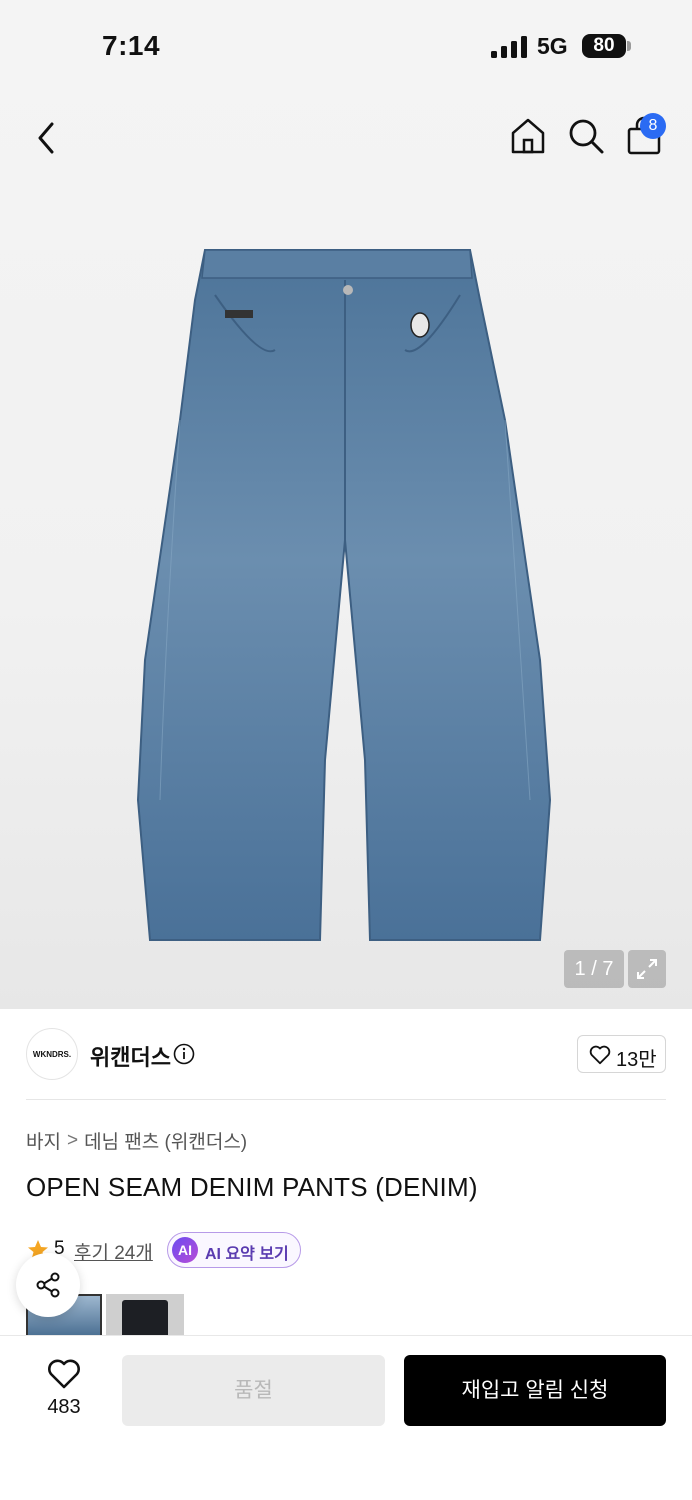 Image resolution: width=692 pixels, height=1500 pixels. Describe the element at coordinates (145, 1319) in the screenshot. I see `thumb-image` at that location.